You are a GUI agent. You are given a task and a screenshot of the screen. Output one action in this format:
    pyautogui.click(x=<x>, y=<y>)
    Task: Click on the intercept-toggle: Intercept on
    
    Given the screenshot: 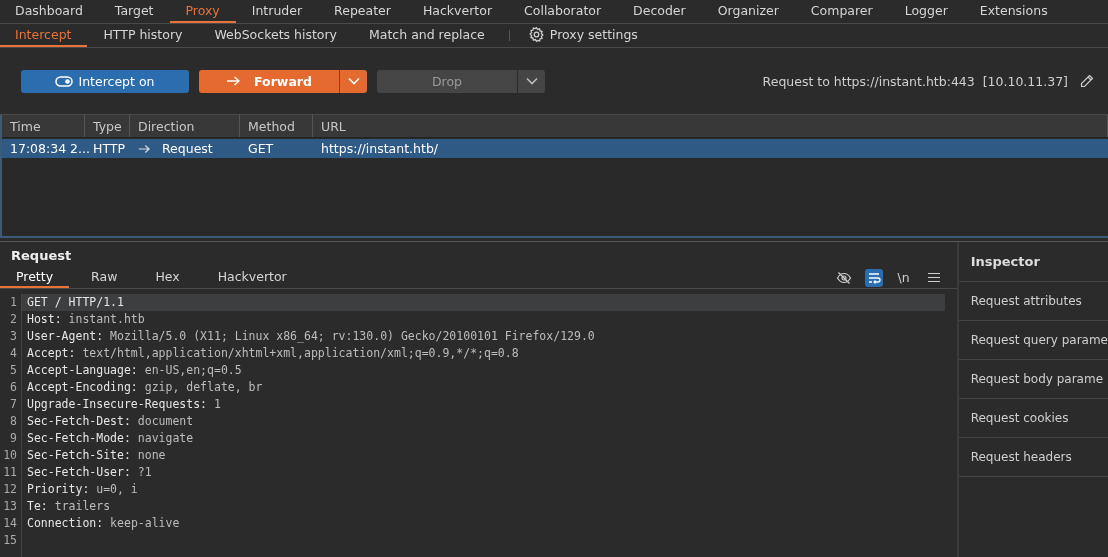 What is the action you would take?
    pyautogui.click(x=105, y=81)
    